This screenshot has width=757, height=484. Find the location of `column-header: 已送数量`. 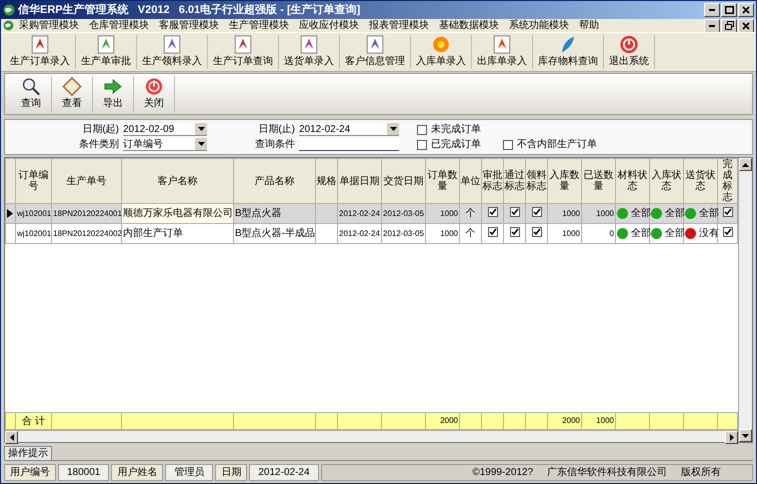

column-header: 已送数量 is located at coordinates (599, 181).